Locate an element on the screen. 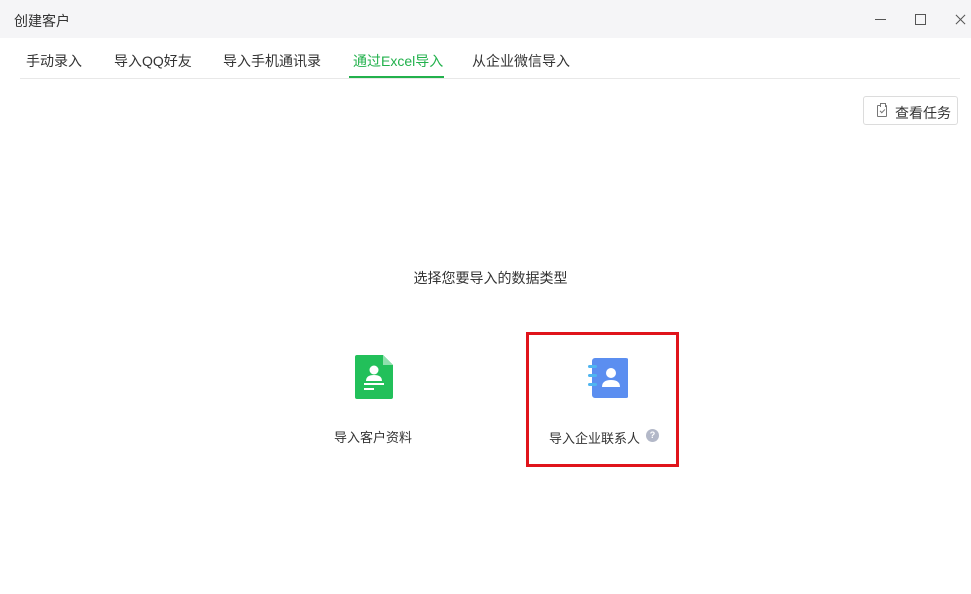  contact-book-icon is located at coordinates (608, 378).